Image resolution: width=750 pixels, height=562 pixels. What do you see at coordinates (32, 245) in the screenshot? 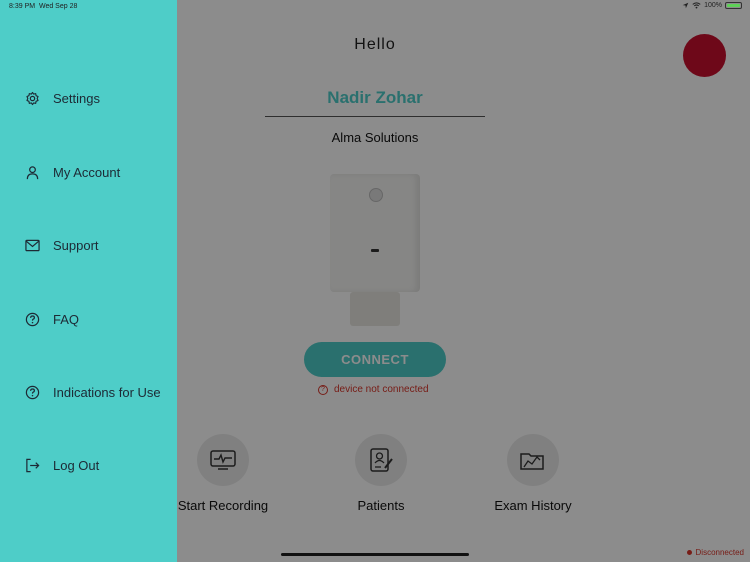
I see `mail-icon` at bounding box center [32, 245].